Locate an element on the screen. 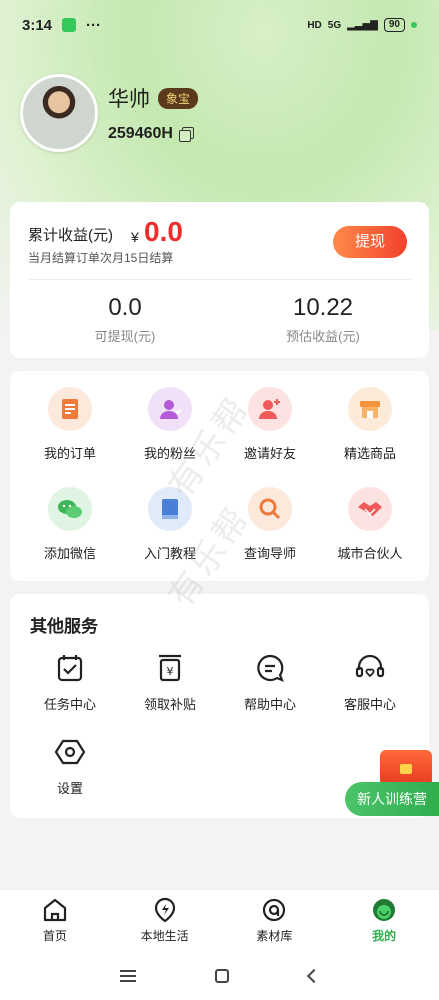 Image resolution: width=439 pixels, height=1000 pixels. recent-apps-icon is located at coordinates (127, 975).